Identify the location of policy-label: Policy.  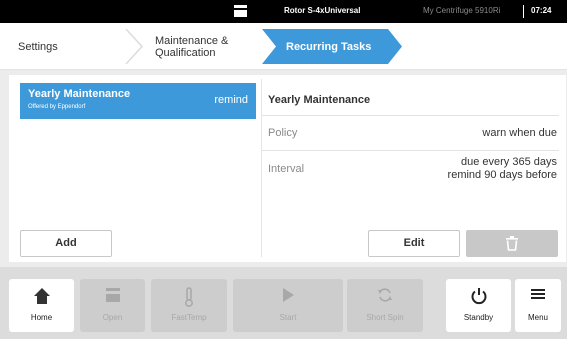
(283, 133).